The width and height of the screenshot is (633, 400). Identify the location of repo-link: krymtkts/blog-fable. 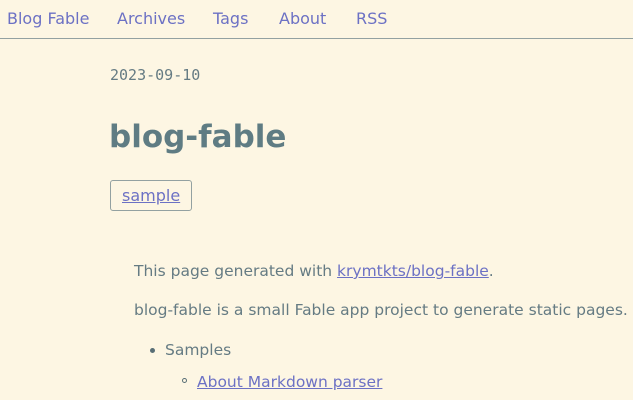
(413, 271).